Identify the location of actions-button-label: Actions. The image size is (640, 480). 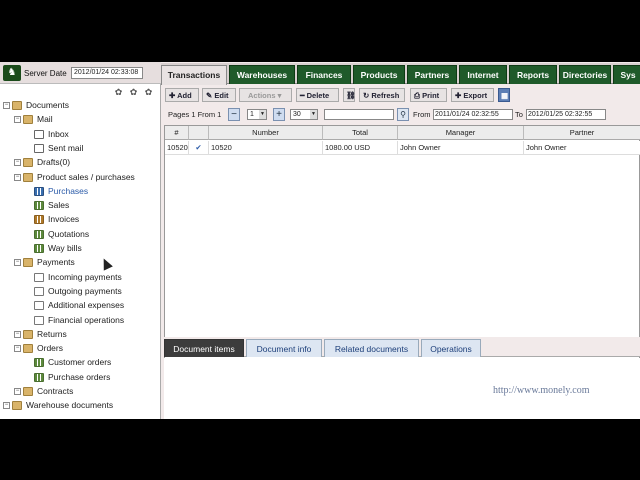
(262, 95).